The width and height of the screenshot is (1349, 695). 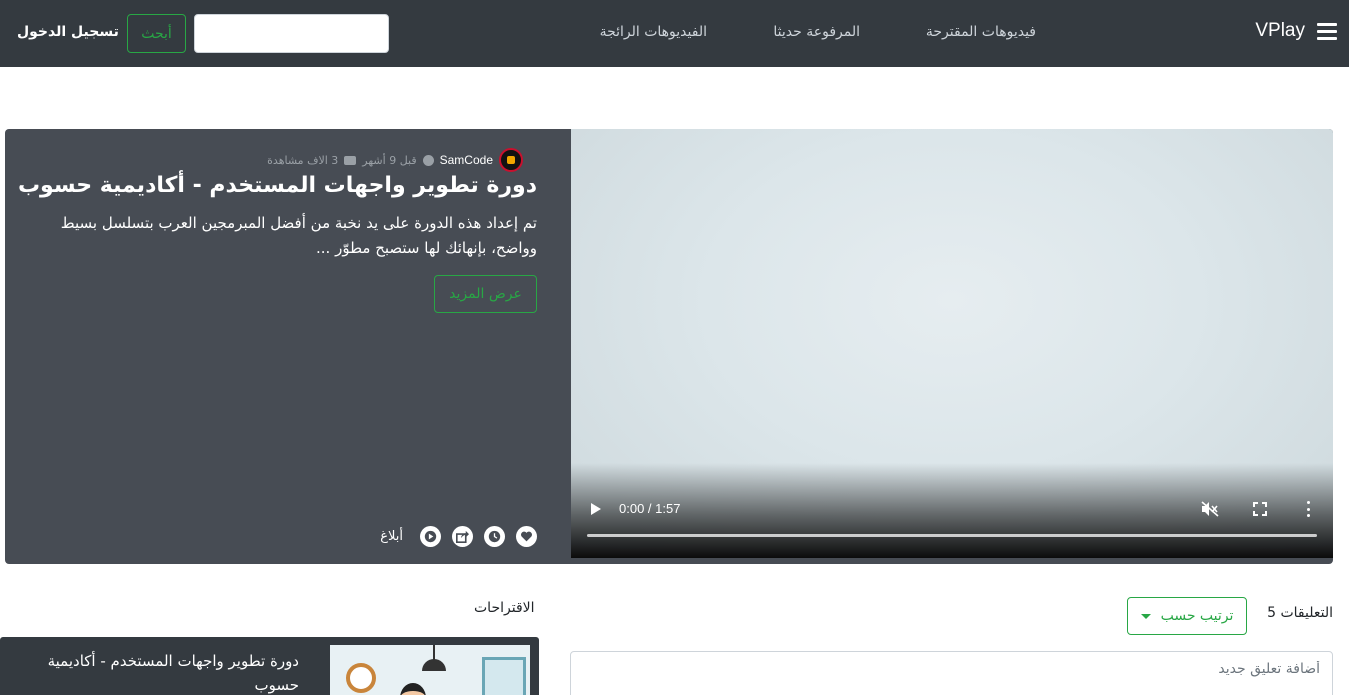 I want to click on show-more-button: عرض المزيد, so click(x=485, y=294).